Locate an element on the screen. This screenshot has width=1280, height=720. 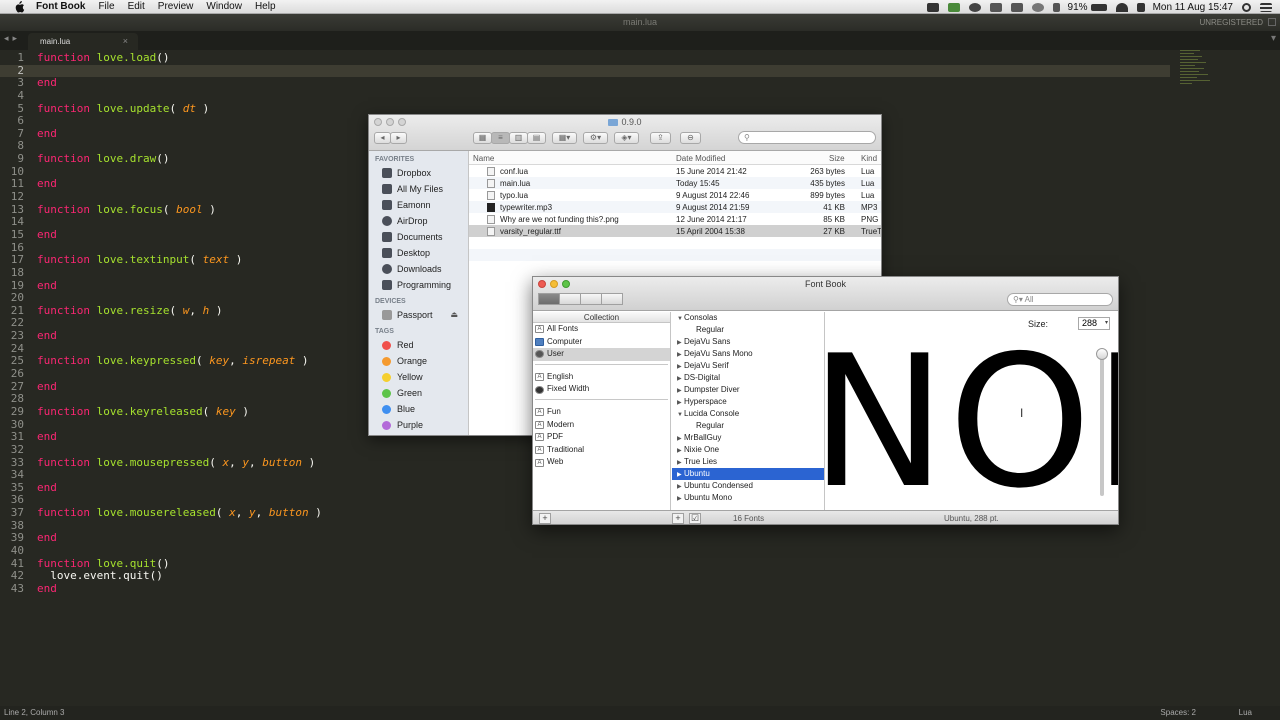
column-header-size: Size is located at coordinates (837, 158).